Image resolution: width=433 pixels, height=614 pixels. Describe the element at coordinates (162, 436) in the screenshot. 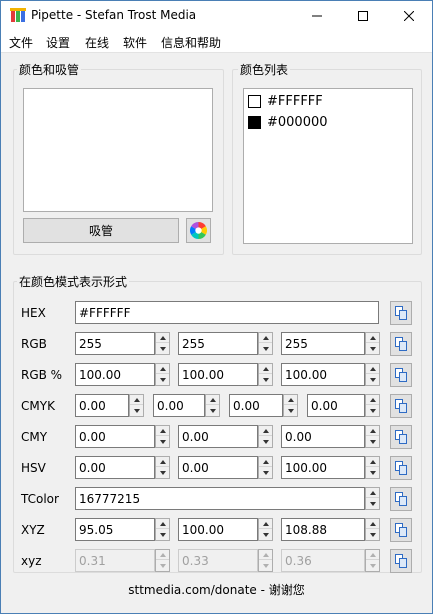

I see `cmy-c-spinner` at that location.